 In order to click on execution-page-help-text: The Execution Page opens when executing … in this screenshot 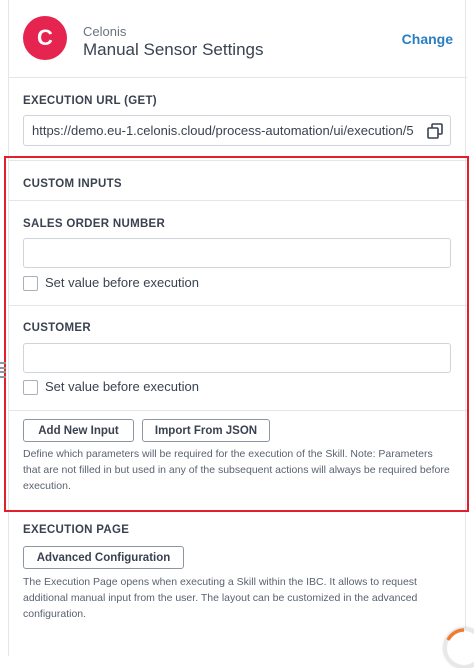, I will do `click(220, 598)`.